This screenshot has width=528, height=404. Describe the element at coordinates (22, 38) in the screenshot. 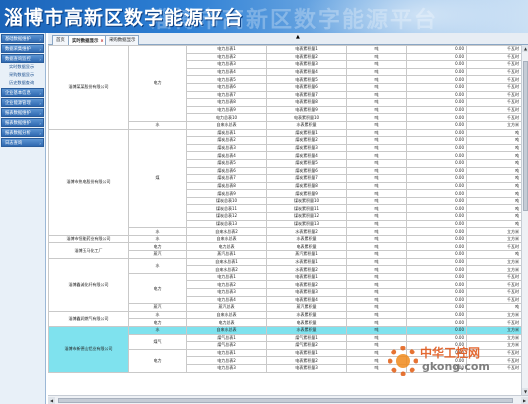

I see `sidebar-item: 基础数据维护 ›` at that location.